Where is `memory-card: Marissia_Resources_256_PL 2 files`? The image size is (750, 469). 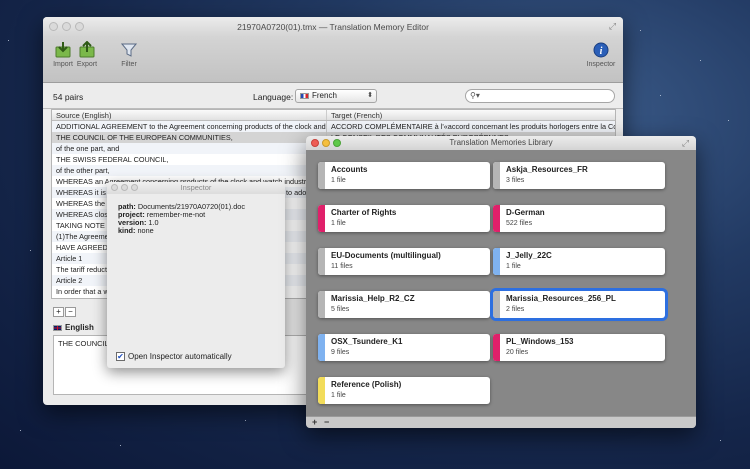 memory-card: Marissia_Resources_256_PL 2 files is located at coordinates (579, 304).